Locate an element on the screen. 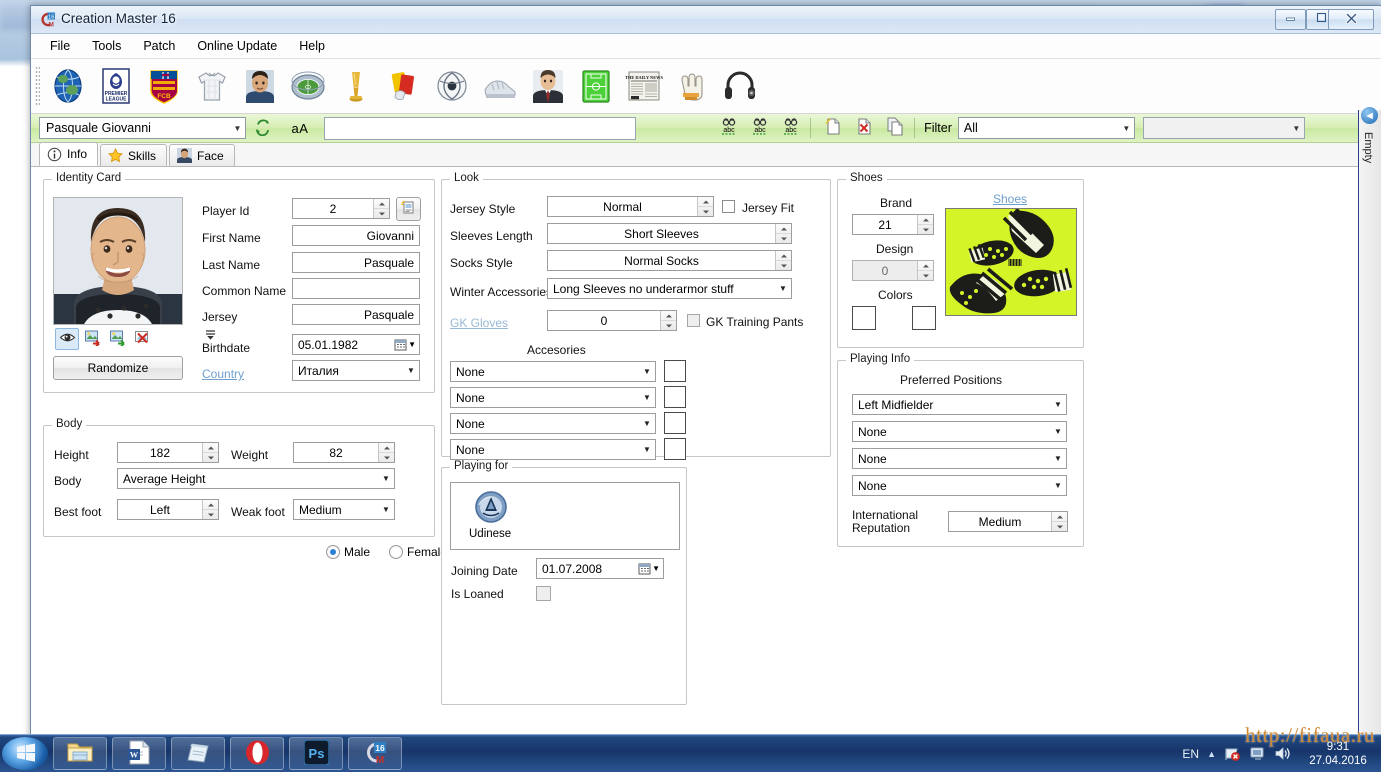 Image resolution: width=1381 pixels, height=772 pixels. accessory-combo-1: None ▼ is located at coordinates (553, 371).